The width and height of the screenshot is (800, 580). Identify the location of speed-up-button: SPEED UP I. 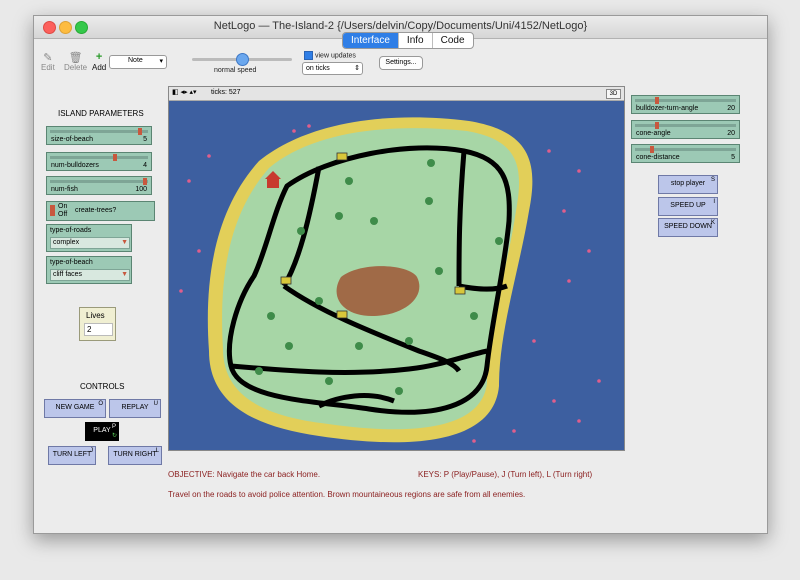
(688, 206).